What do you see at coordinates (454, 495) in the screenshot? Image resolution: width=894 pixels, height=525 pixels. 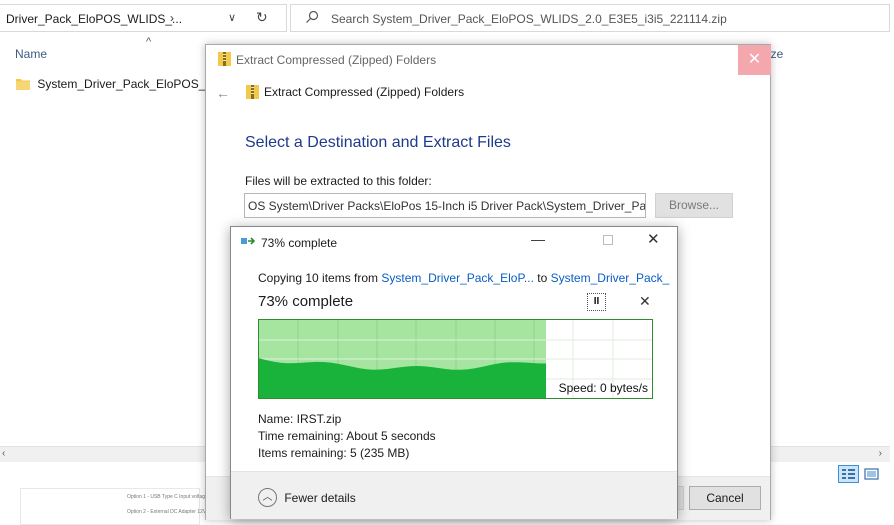 I see `copy-footer: ︿ Fewer details` at bounding box center [454, 495].